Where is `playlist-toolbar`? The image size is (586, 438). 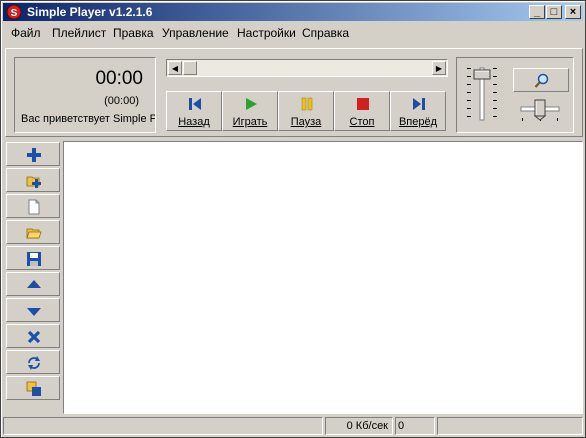
playlist-toolbar is located at coordinates (33, 277).